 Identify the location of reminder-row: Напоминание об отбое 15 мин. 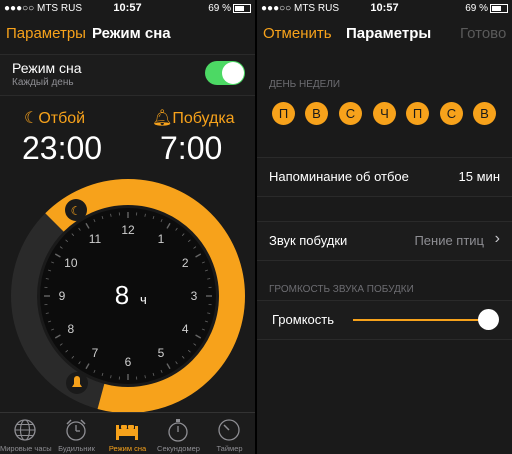
(384, 177).